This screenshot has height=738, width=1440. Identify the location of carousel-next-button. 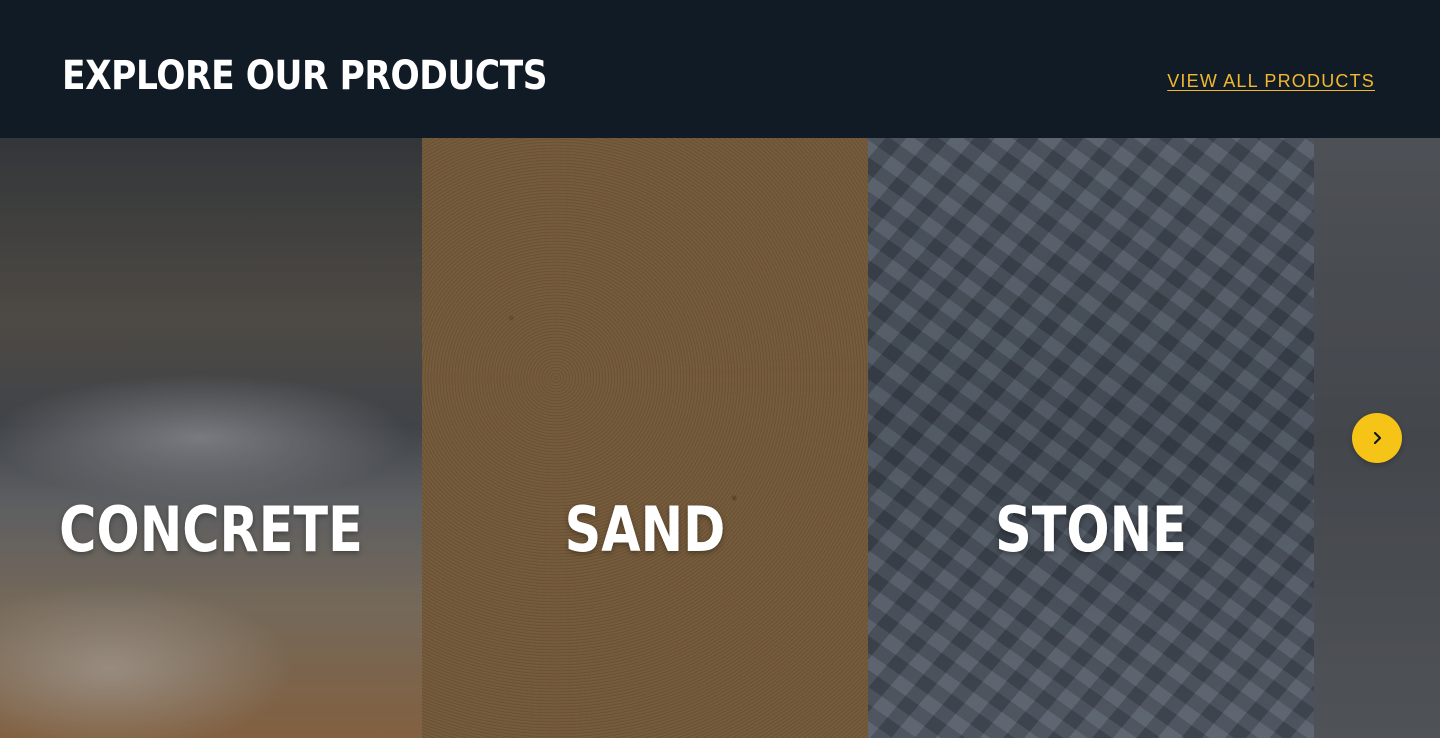
(1377, 438).